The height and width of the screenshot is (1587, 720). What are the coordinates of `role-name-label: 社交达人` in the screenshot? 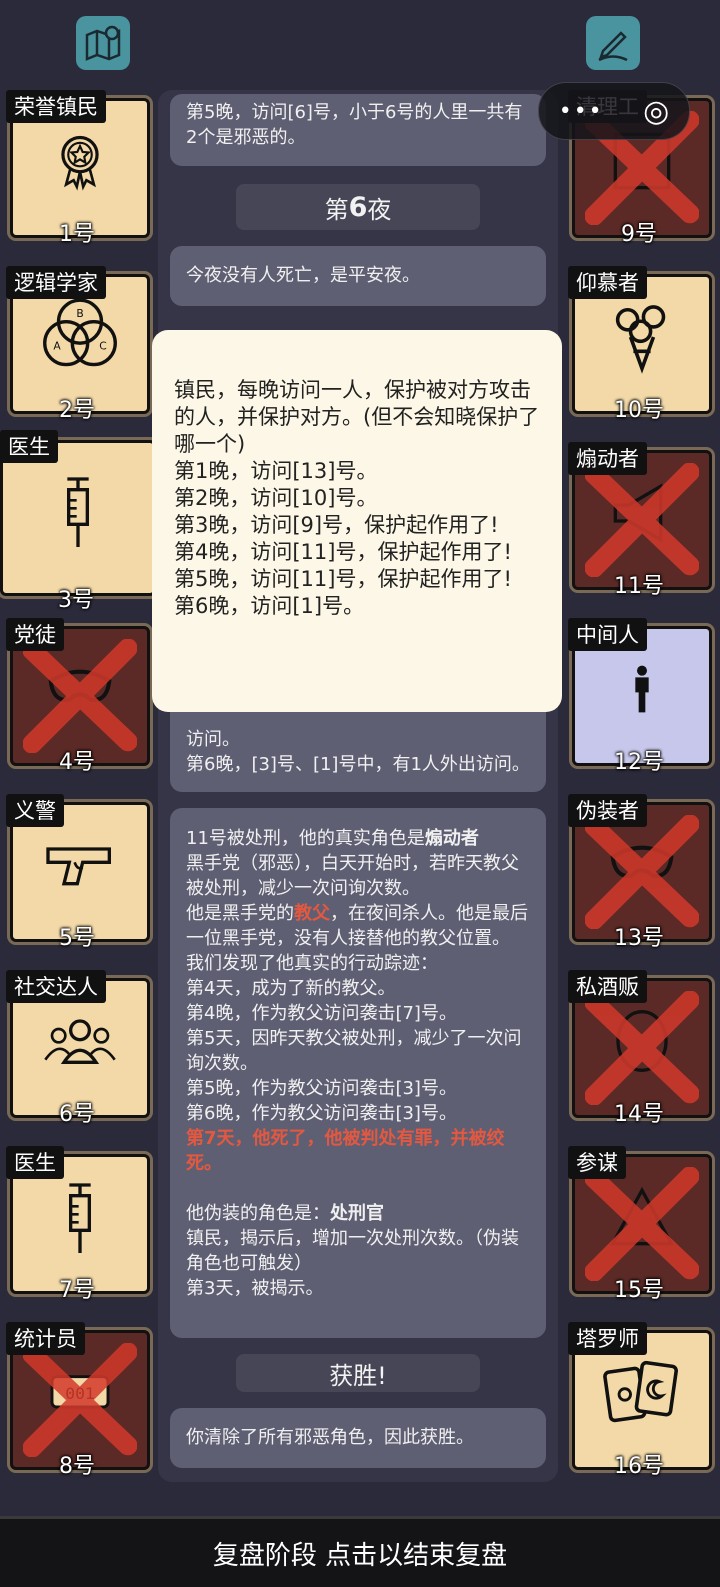 It's located at (56, 986).